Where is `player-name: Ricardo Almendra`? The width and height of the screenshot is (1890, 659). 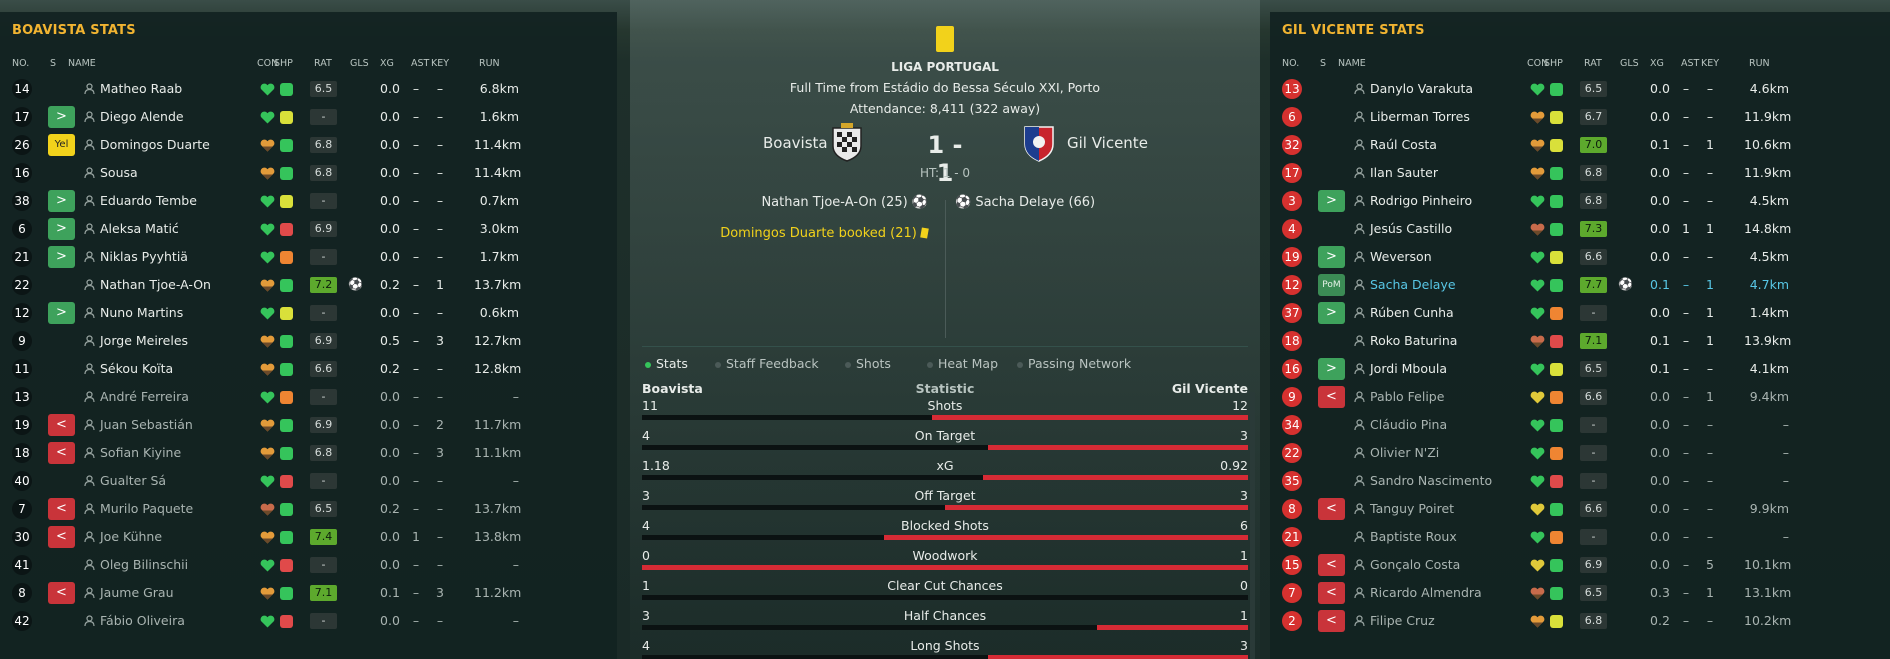
player-name: Ricardo Almendra is located at coordinates (1426, 592).